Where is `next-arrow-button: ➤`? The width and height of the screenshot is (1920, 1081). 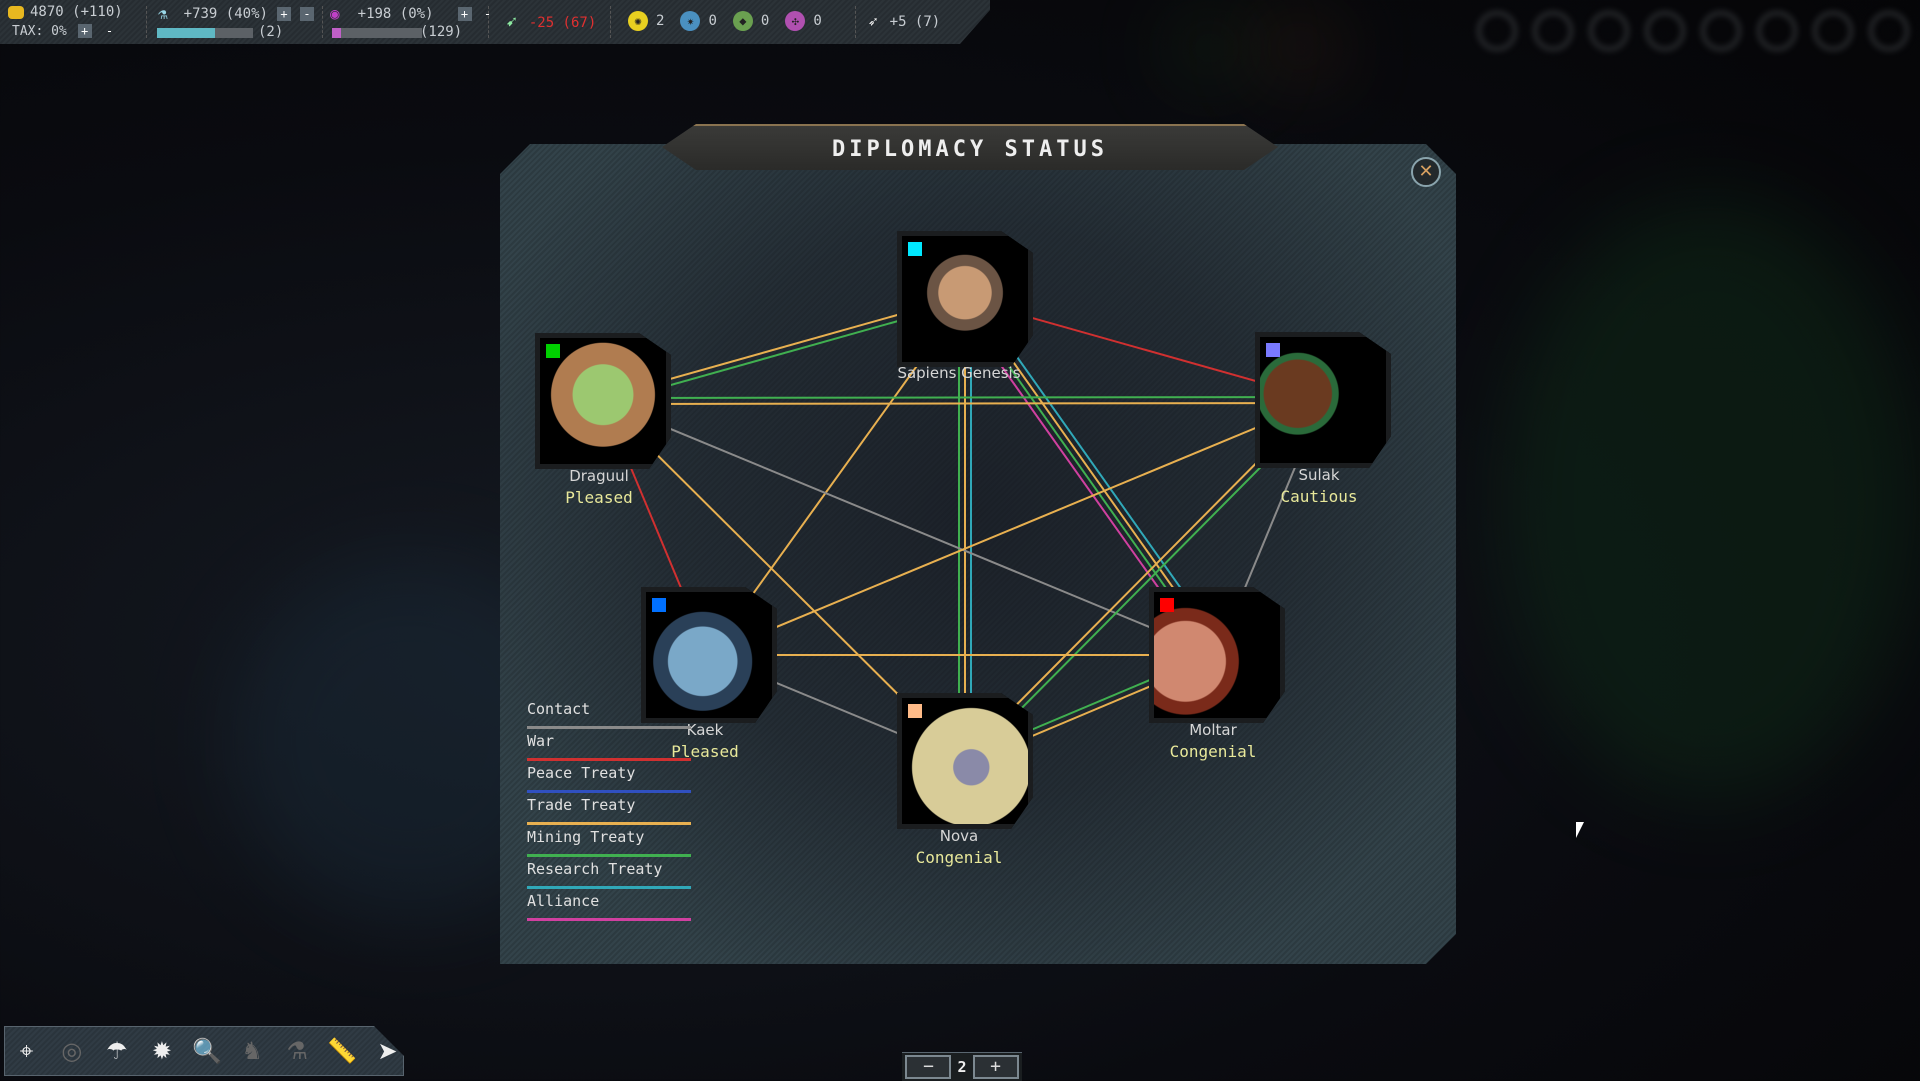
next-arrow-button: ➤ is located at coordinates (387, 1051).